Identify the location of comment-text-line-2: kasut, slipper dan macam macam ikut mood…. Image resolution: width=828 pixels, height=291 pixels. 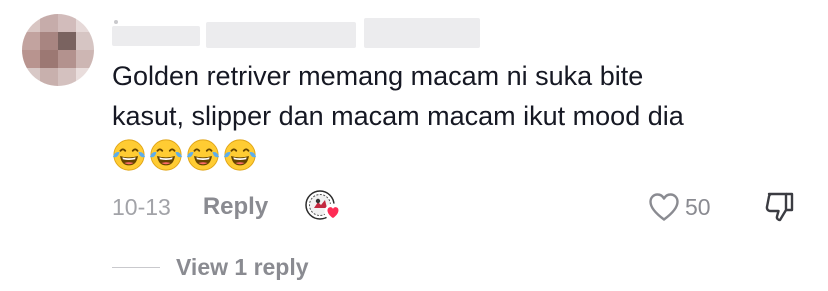
(398, 116).